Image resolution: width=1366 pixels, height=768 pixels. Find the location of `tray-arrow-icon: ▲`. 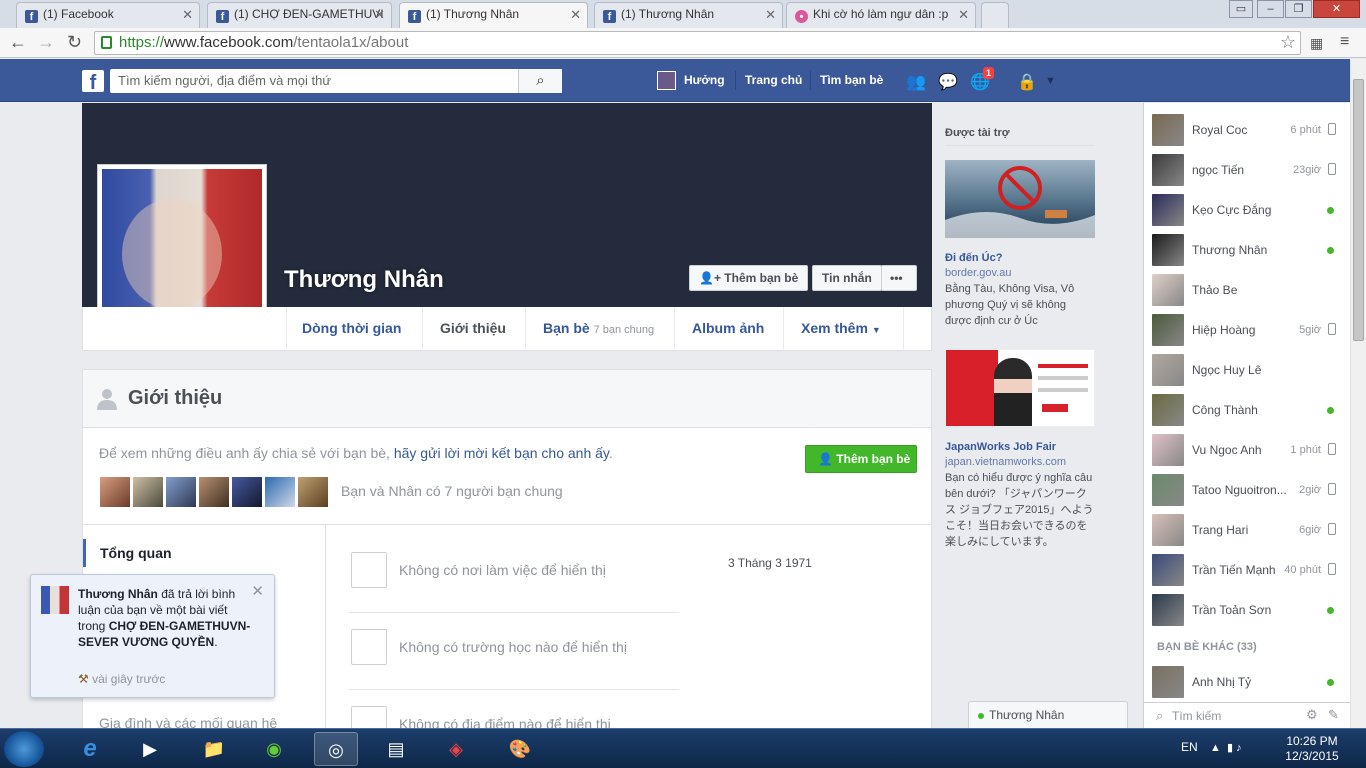

tray-arrow-icon: ▲ is located at coordinates (1215, 748).